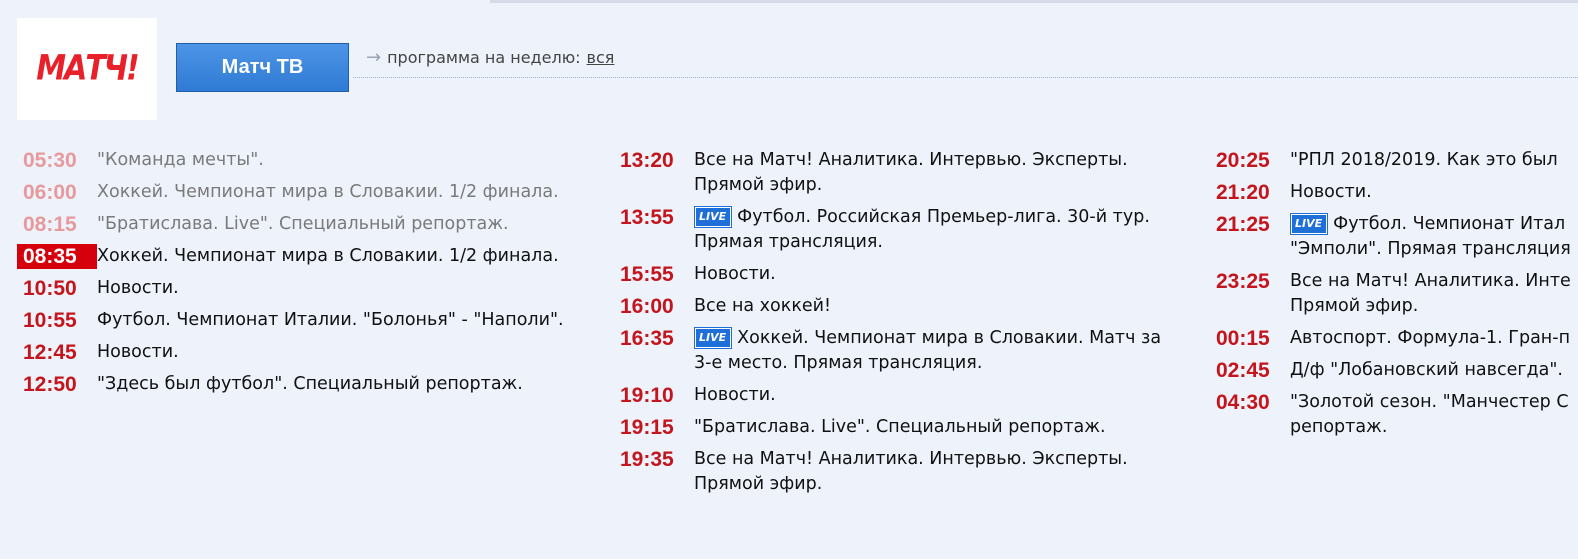  What do you see at coordinates (262, 67) in the screenshot?
I see `channel-button: Матч ТВ` at bounding box center [262, 67].